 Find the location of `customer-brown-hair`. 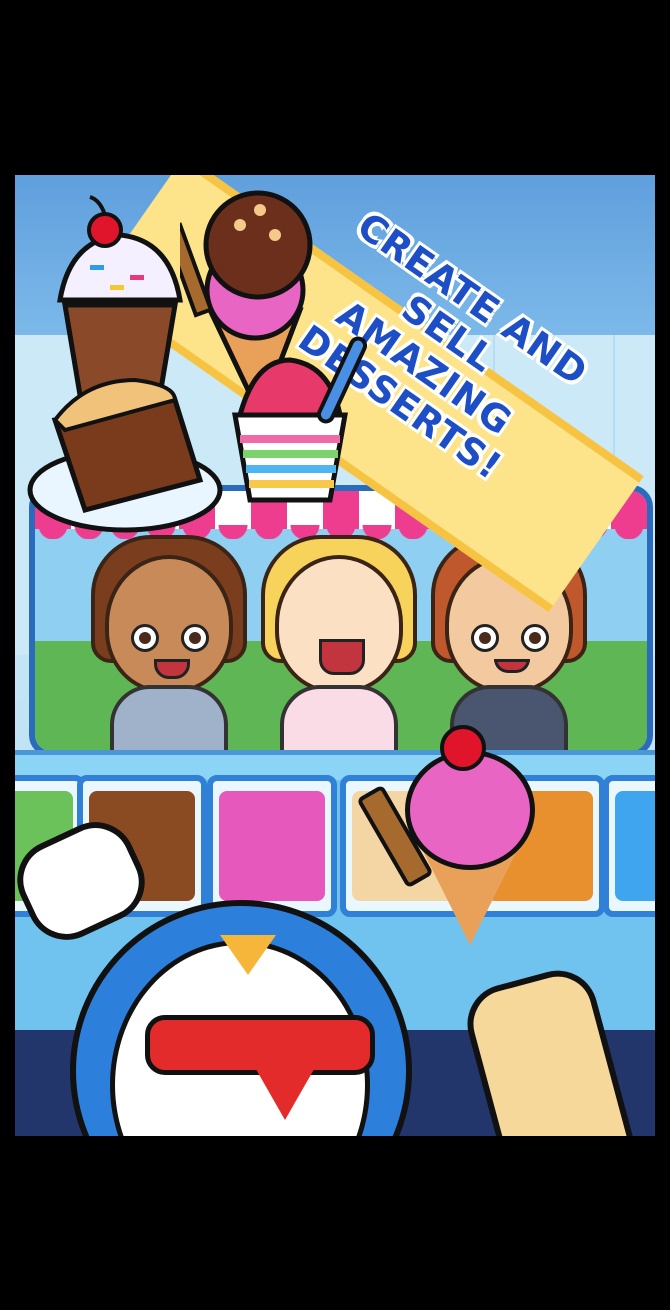

customer-brown-hair is located at coordinates (166, 649).